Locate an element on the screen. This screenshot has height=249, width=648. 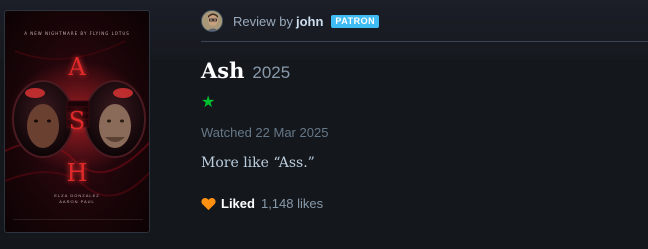
reviewer-header: Review by john PATRON is located at coordinates (290, 21).